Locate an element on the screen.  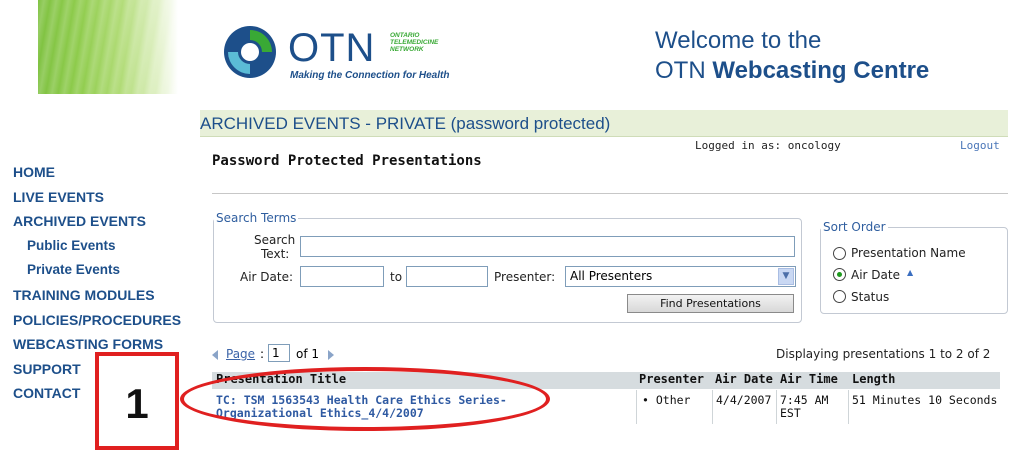
air-time-zone: EST is located at coordinates (790, 413).